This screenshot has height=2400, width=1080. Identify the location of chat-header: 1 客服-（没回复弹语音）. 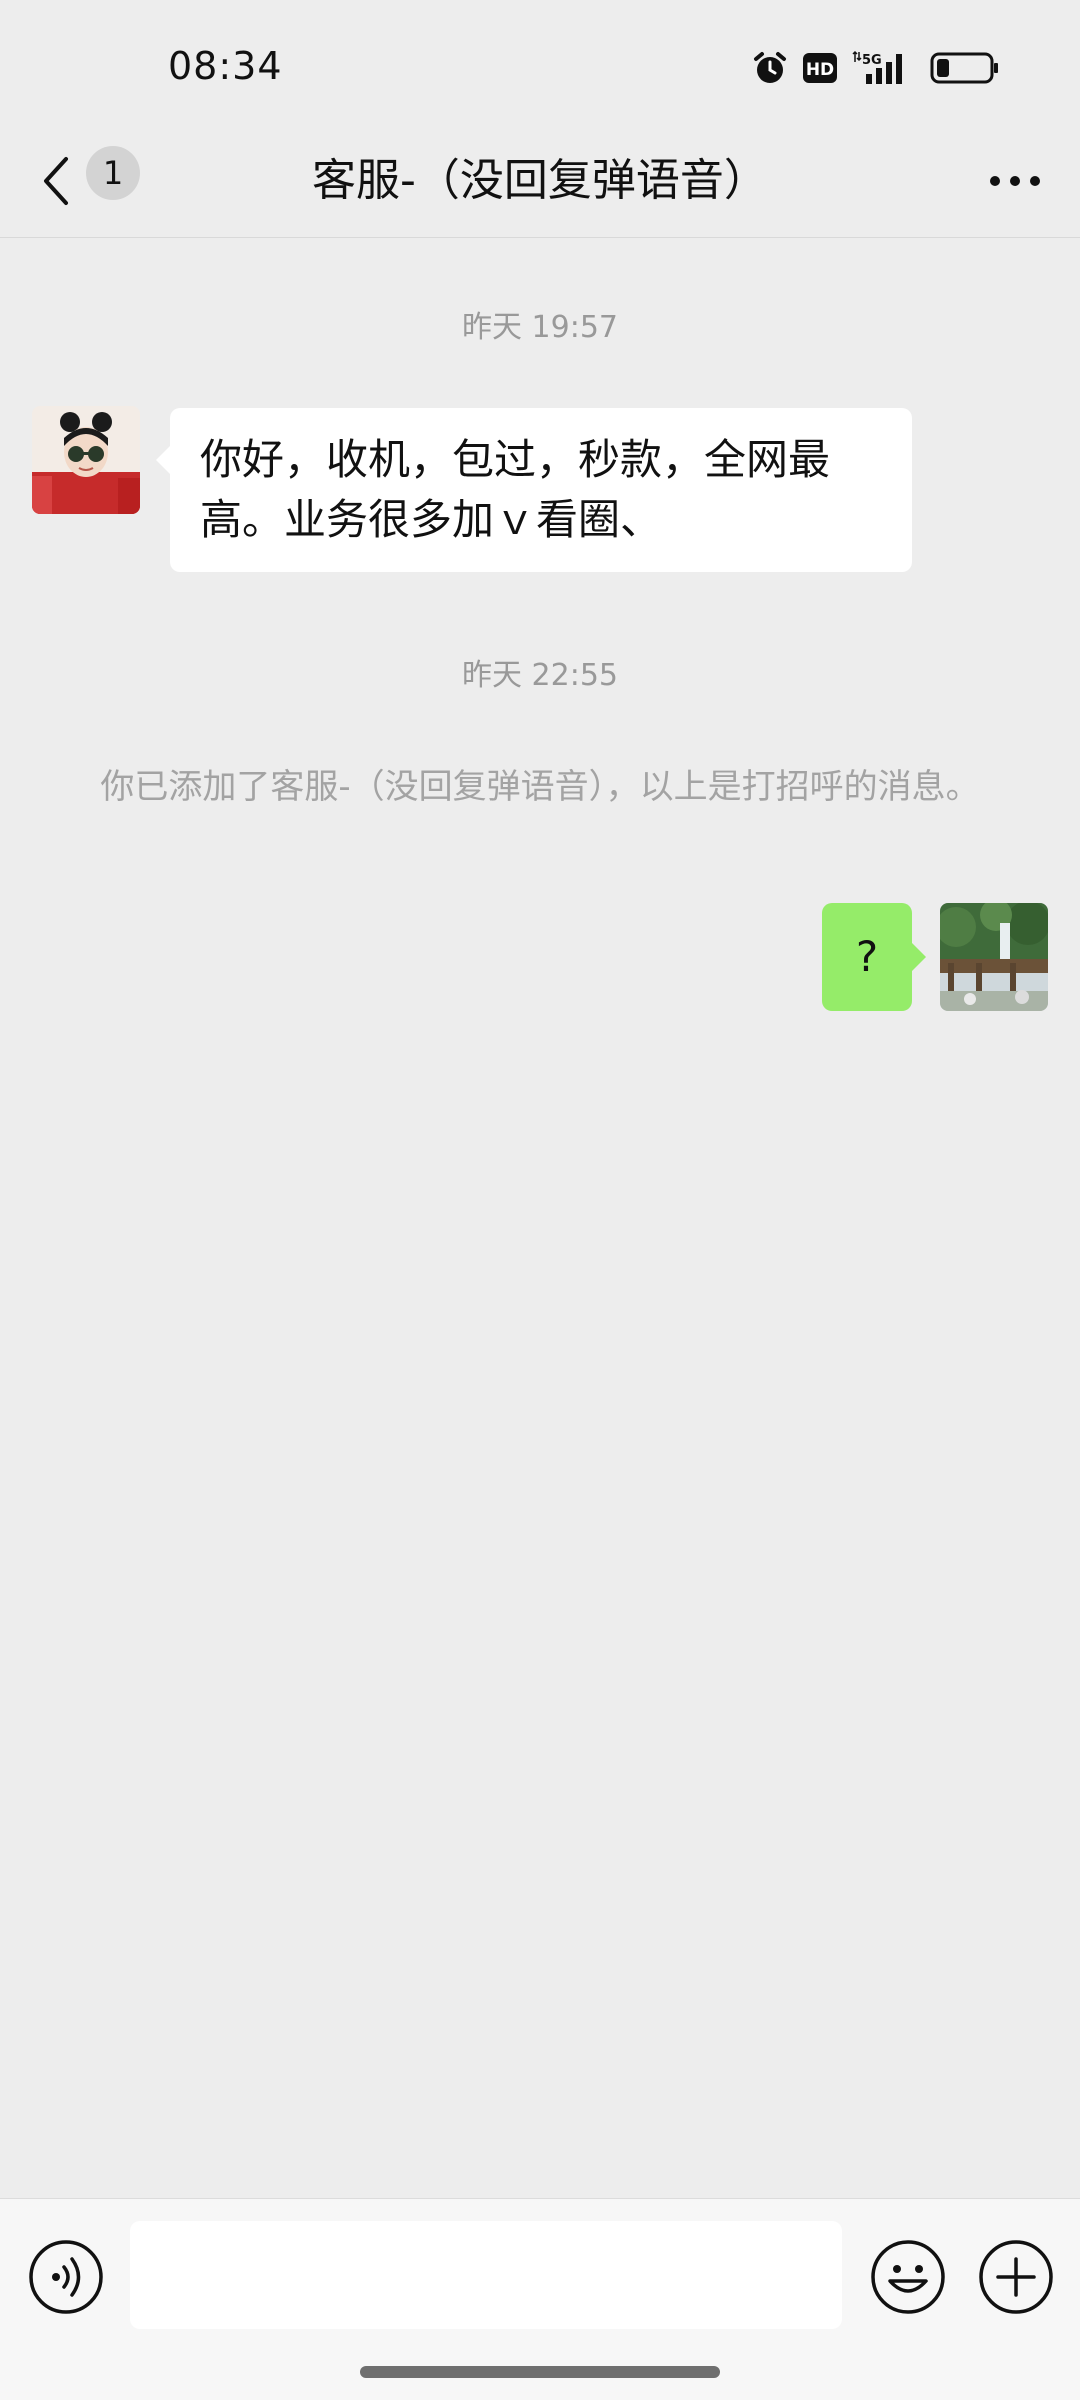
(540, 184).